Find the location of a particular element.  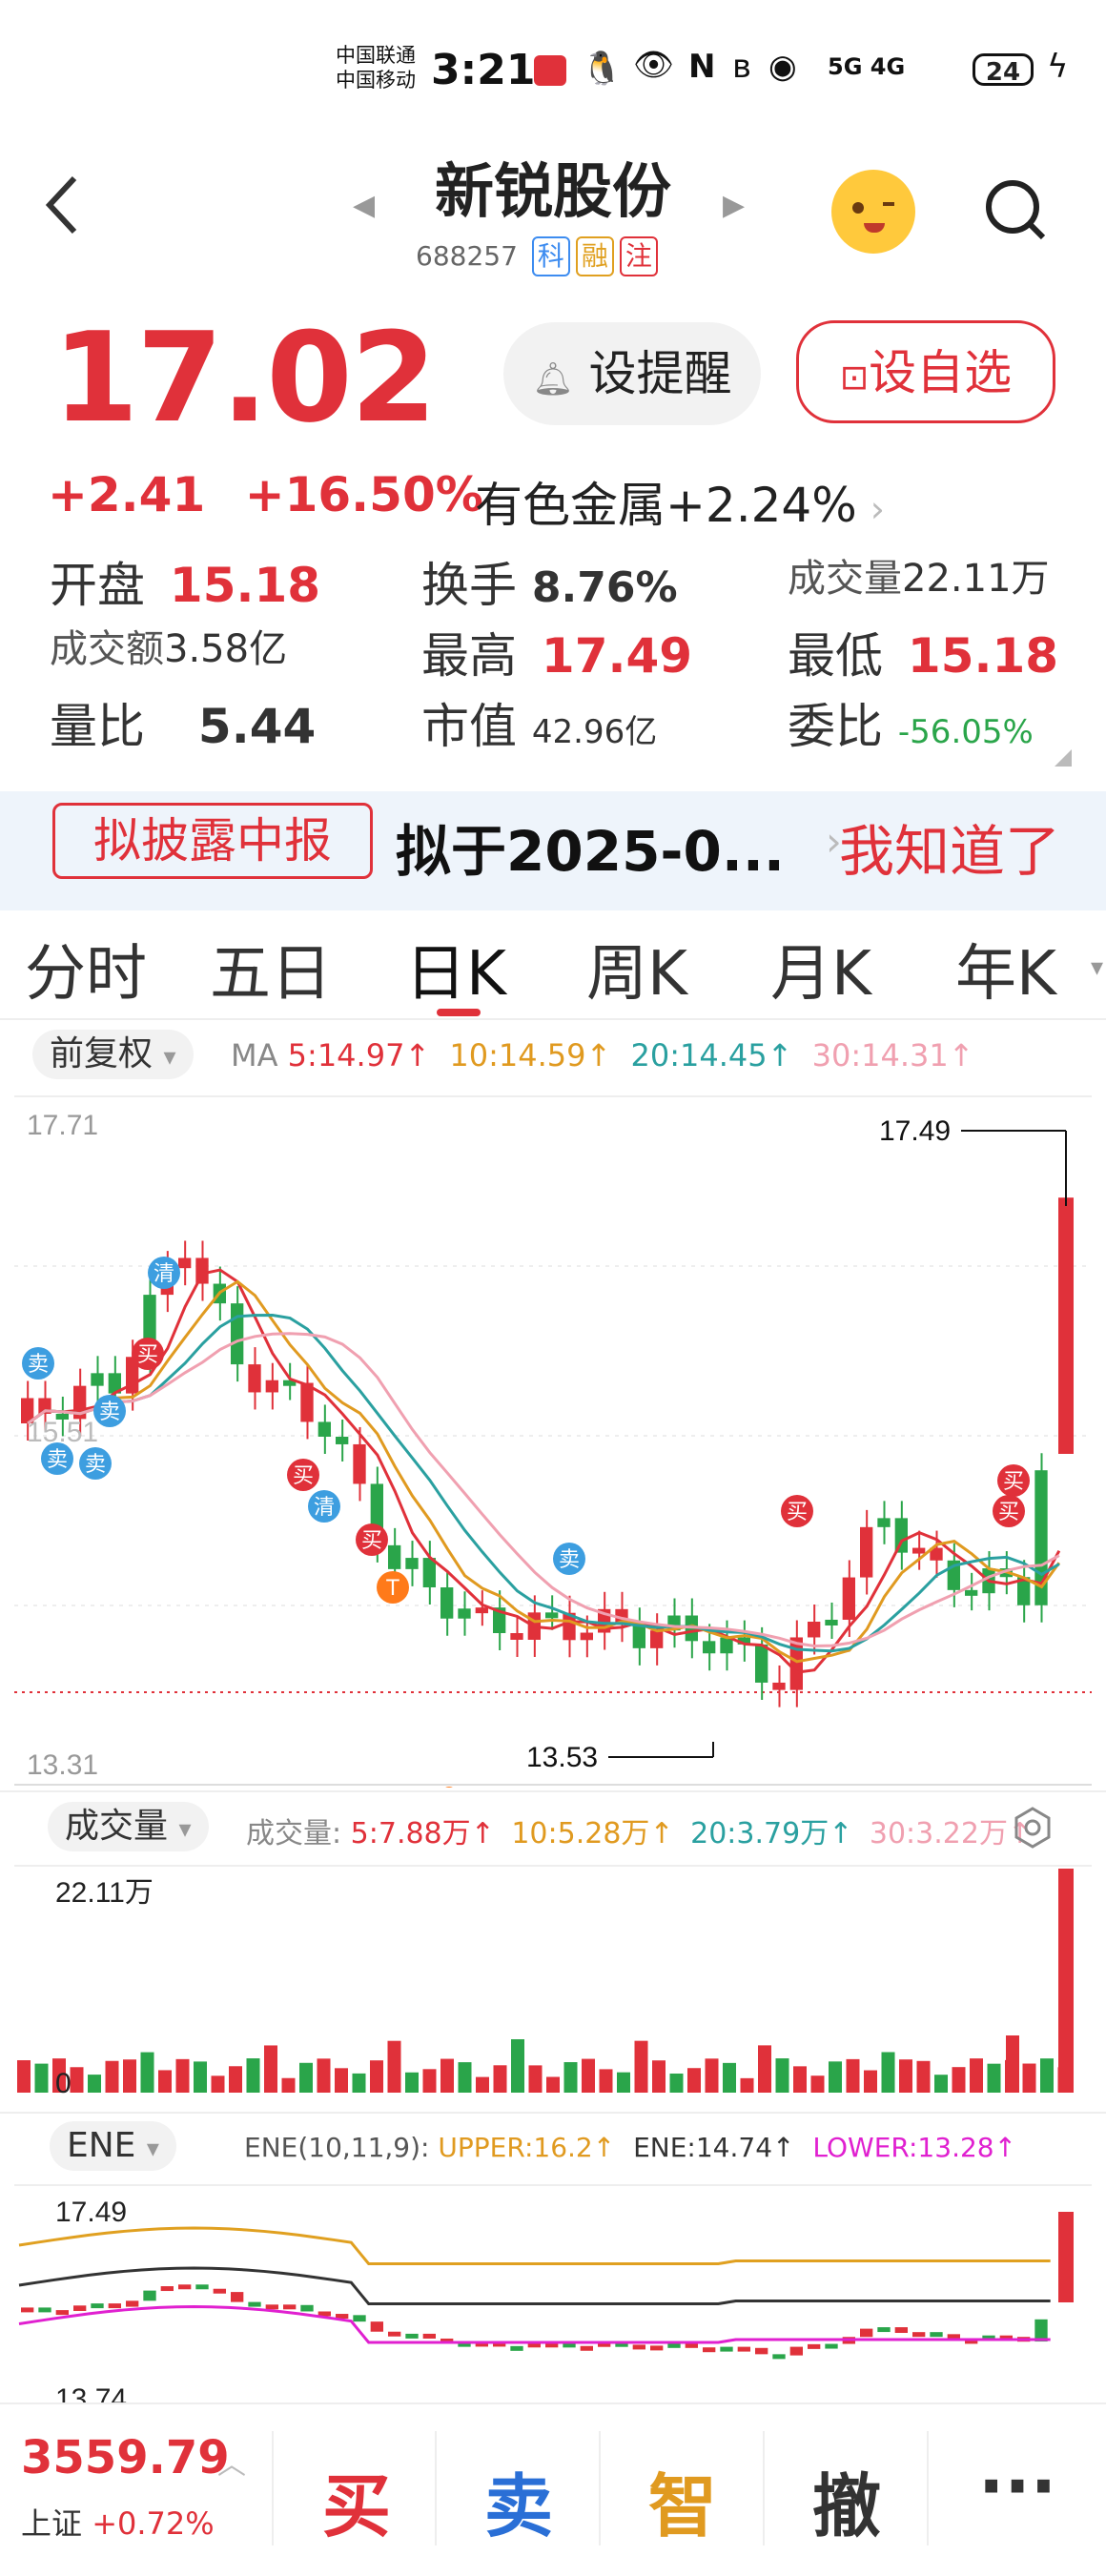

volume-stat: 成交量22.11万 is located at coordinates (919, 579).